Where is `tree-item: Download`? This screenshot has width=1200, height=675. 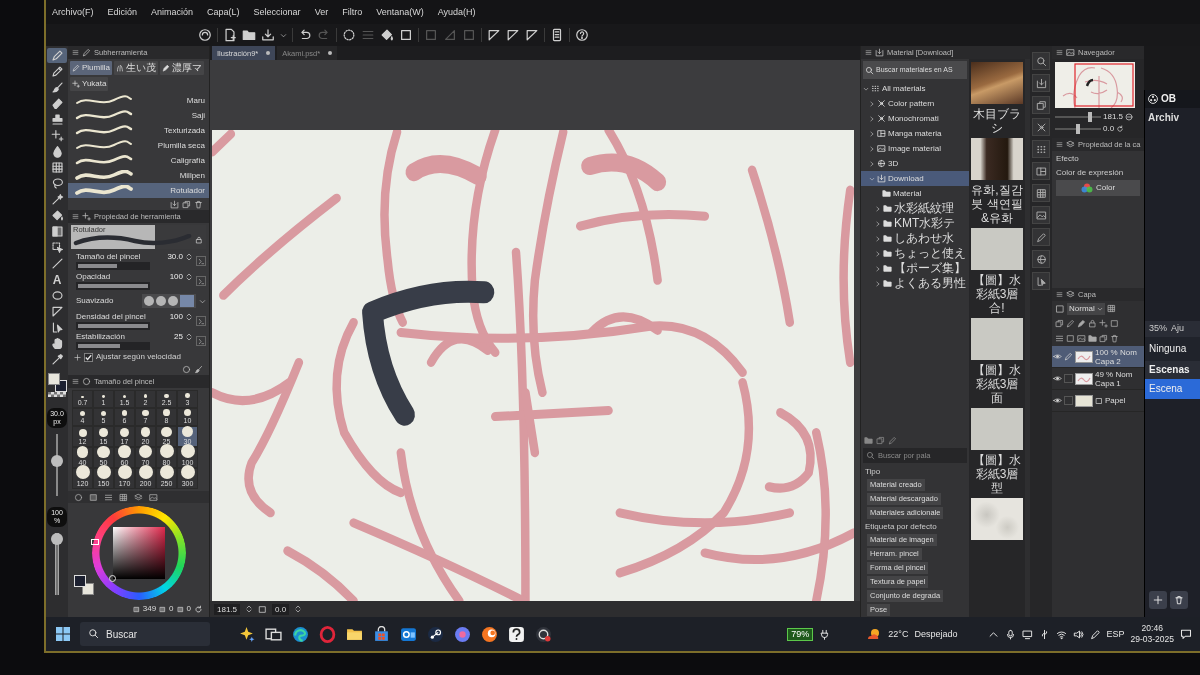 tree-item: Download is located at coordinates (915, 178).